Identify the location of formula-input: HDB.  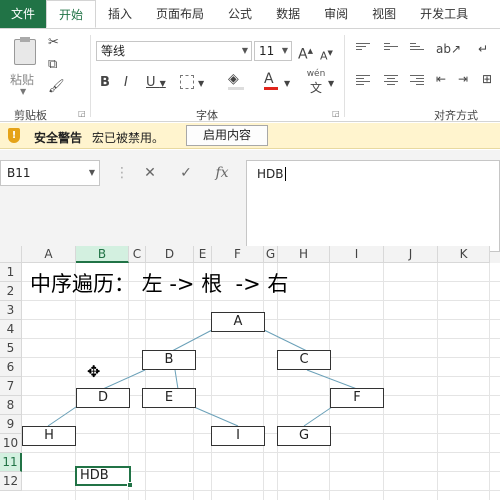
(373, 206).